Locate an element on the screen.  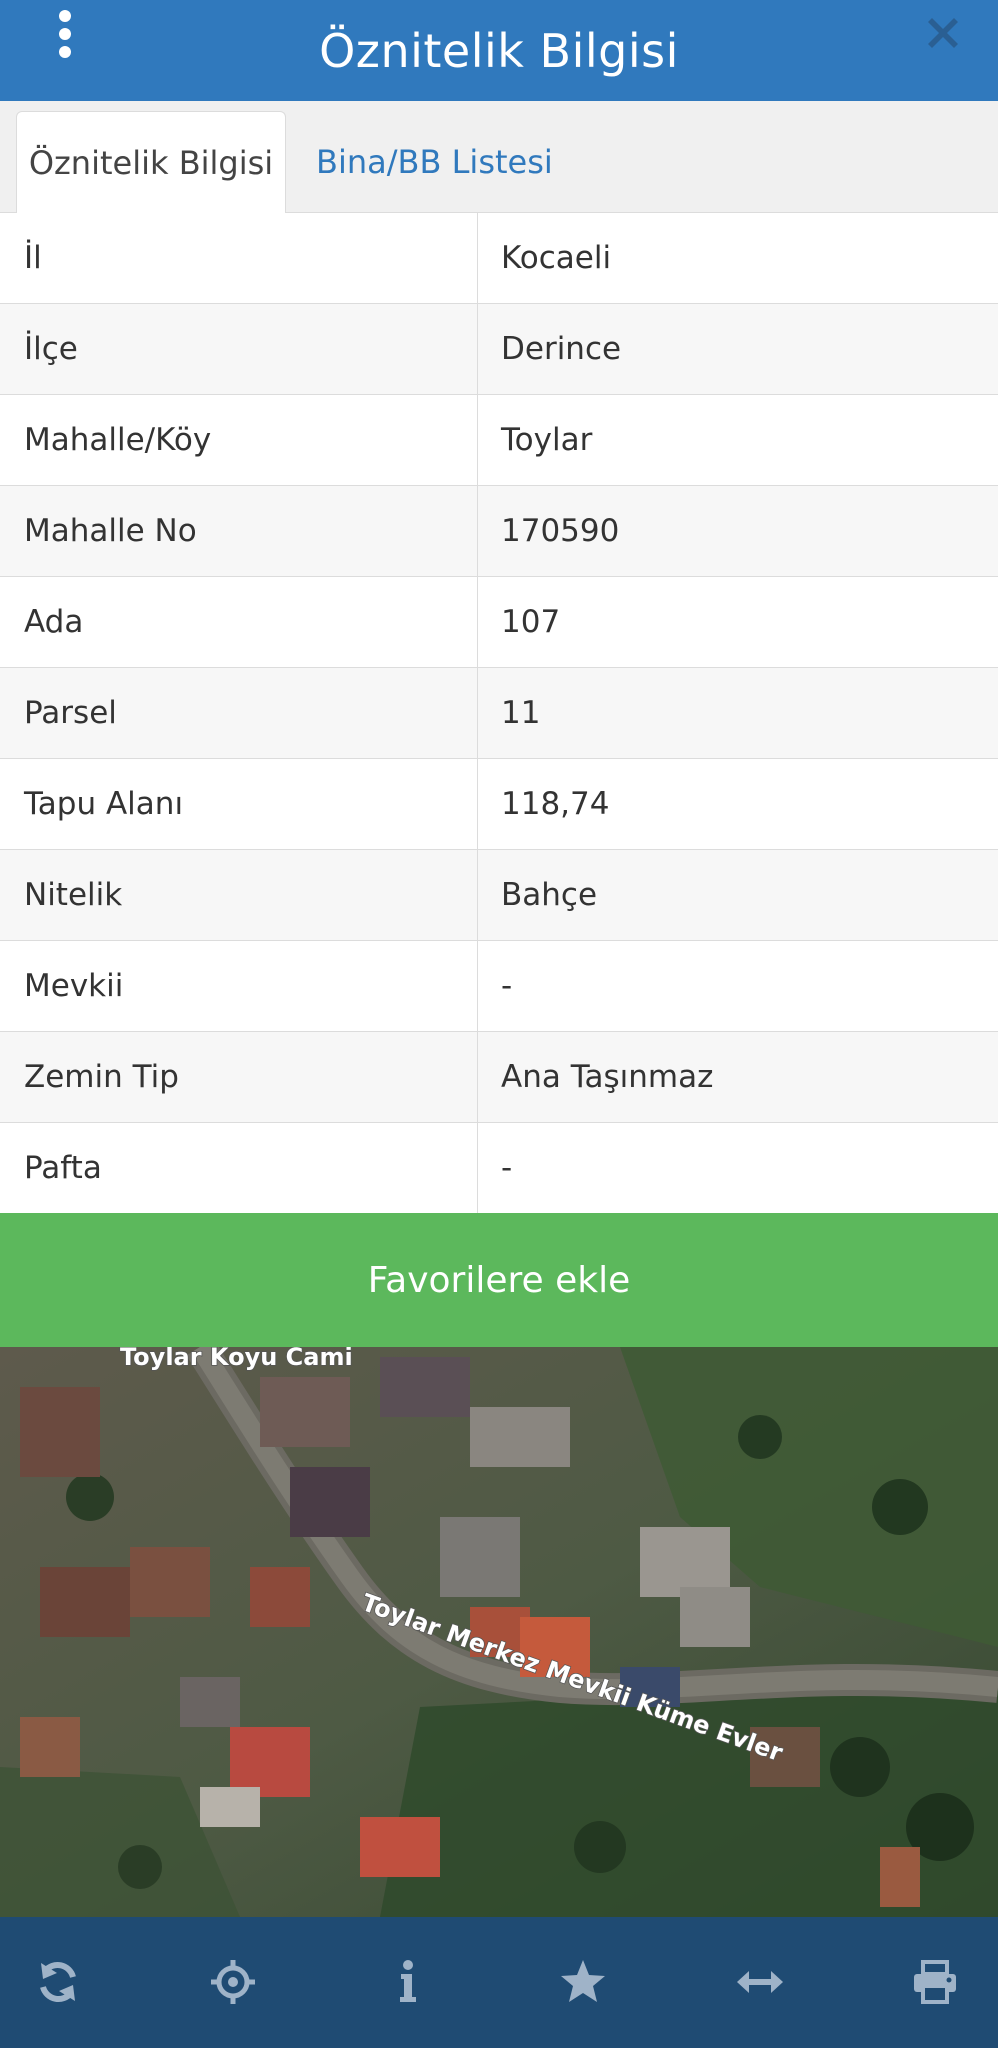
attribute-label: Zemin Tip is located at coordinates (239, 1077).